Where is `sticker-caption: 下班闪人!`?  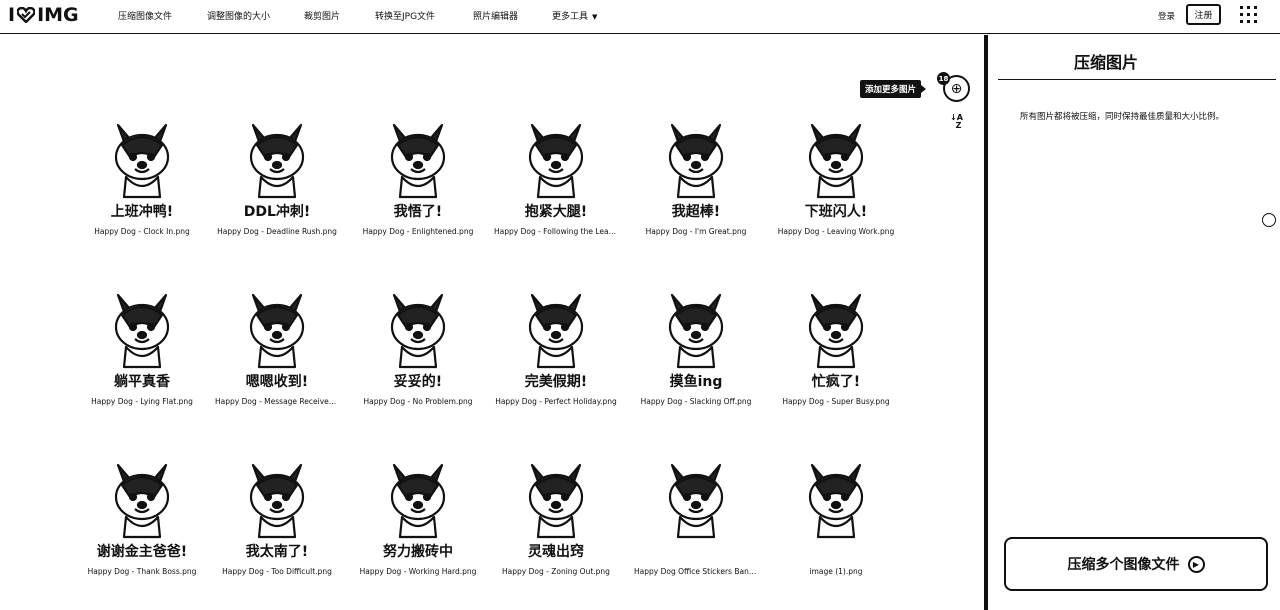 sticker-caption: 下班闪人! is located at coordinates (836, 212).